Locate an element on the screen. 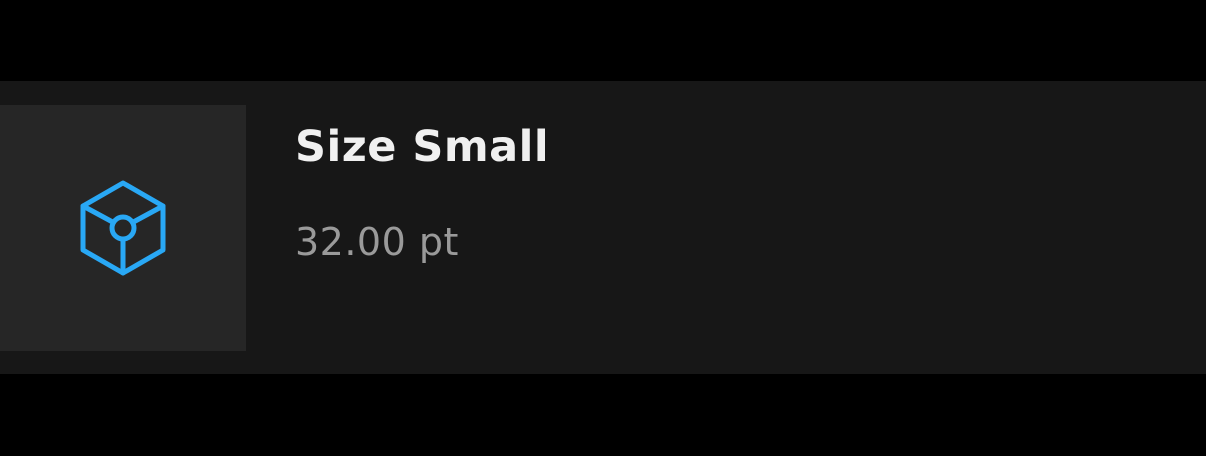  item-value: 32.00 pt is located at coordinates (377, 242).